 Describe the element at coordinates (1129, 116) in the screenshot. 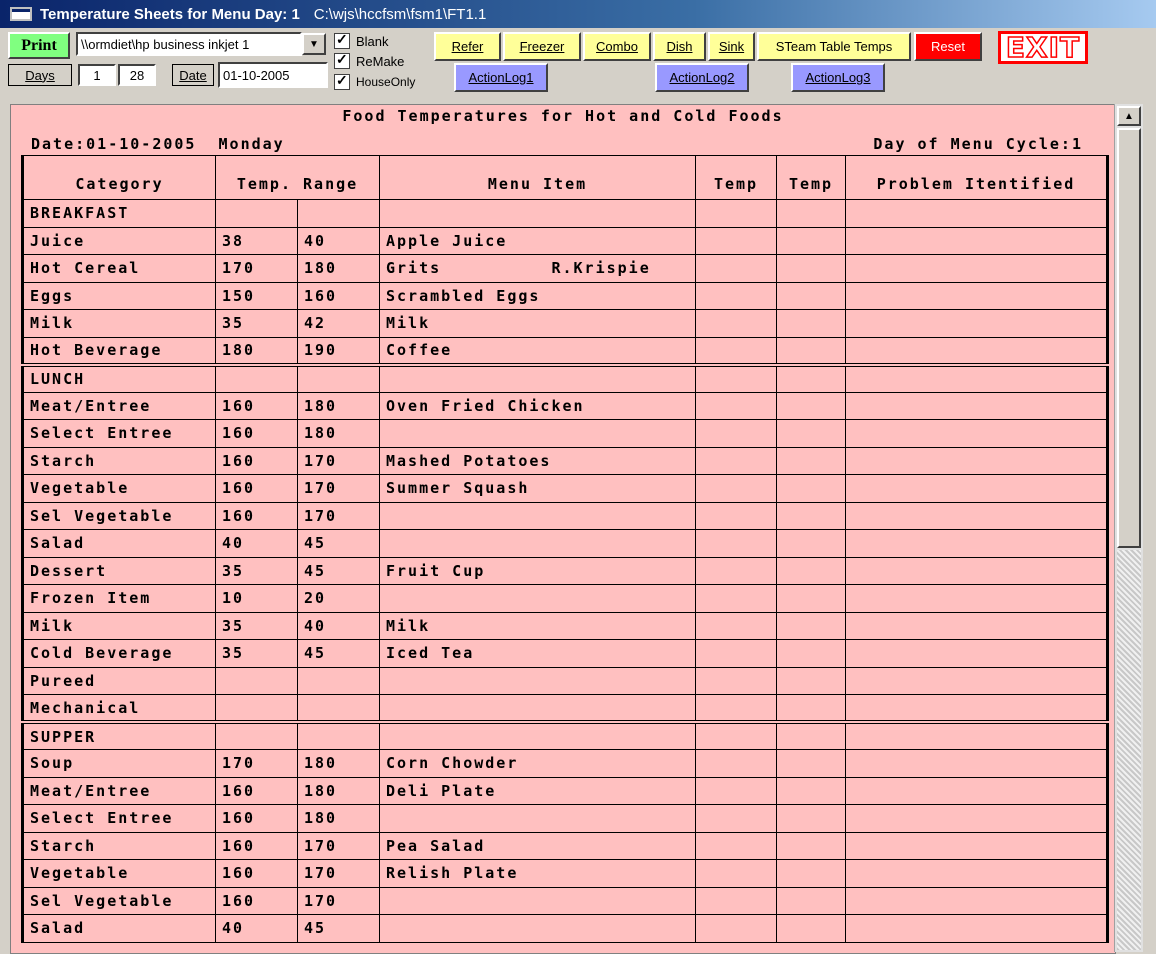

I see `scroll-up-arrow-icon: ▲` at that location.